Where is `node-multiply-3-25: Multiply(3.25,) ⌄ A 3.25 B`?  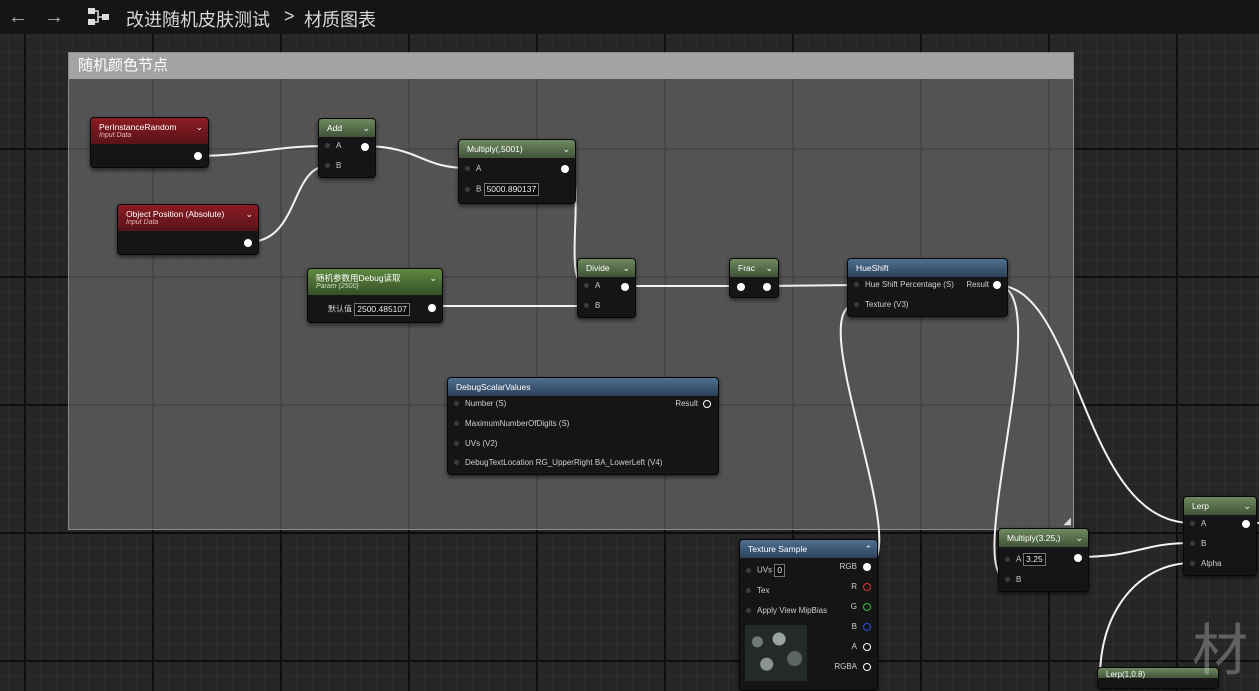 node-multiply-3-25: Multiply(3.25,) ⌄ A 3.25 B is located at coordinates (1043, 560).